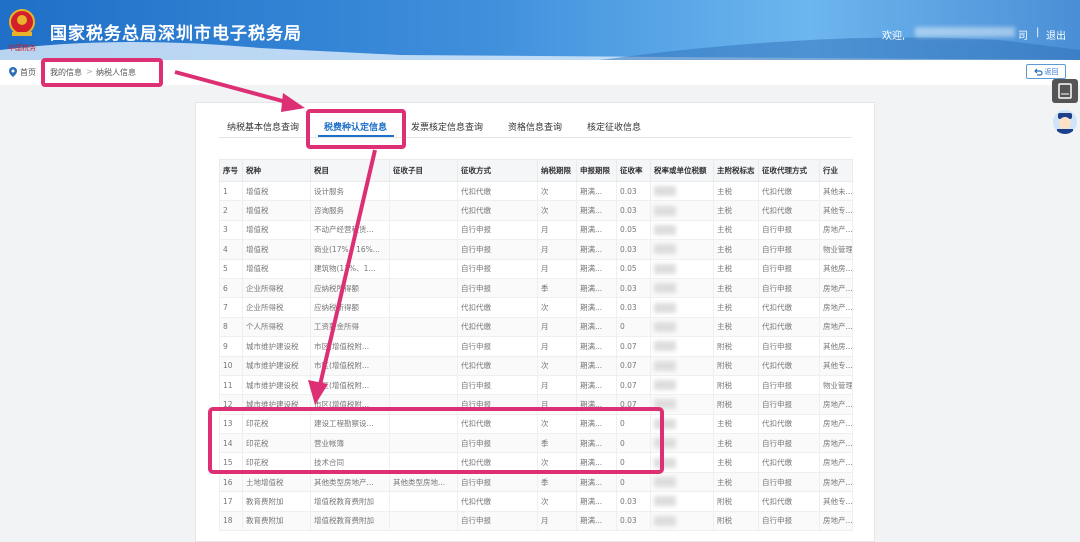 The image size is (1080, 542). Describe the element at coordinates (231, 482) in the screenshot. I see `table-cell: 16` at that location.